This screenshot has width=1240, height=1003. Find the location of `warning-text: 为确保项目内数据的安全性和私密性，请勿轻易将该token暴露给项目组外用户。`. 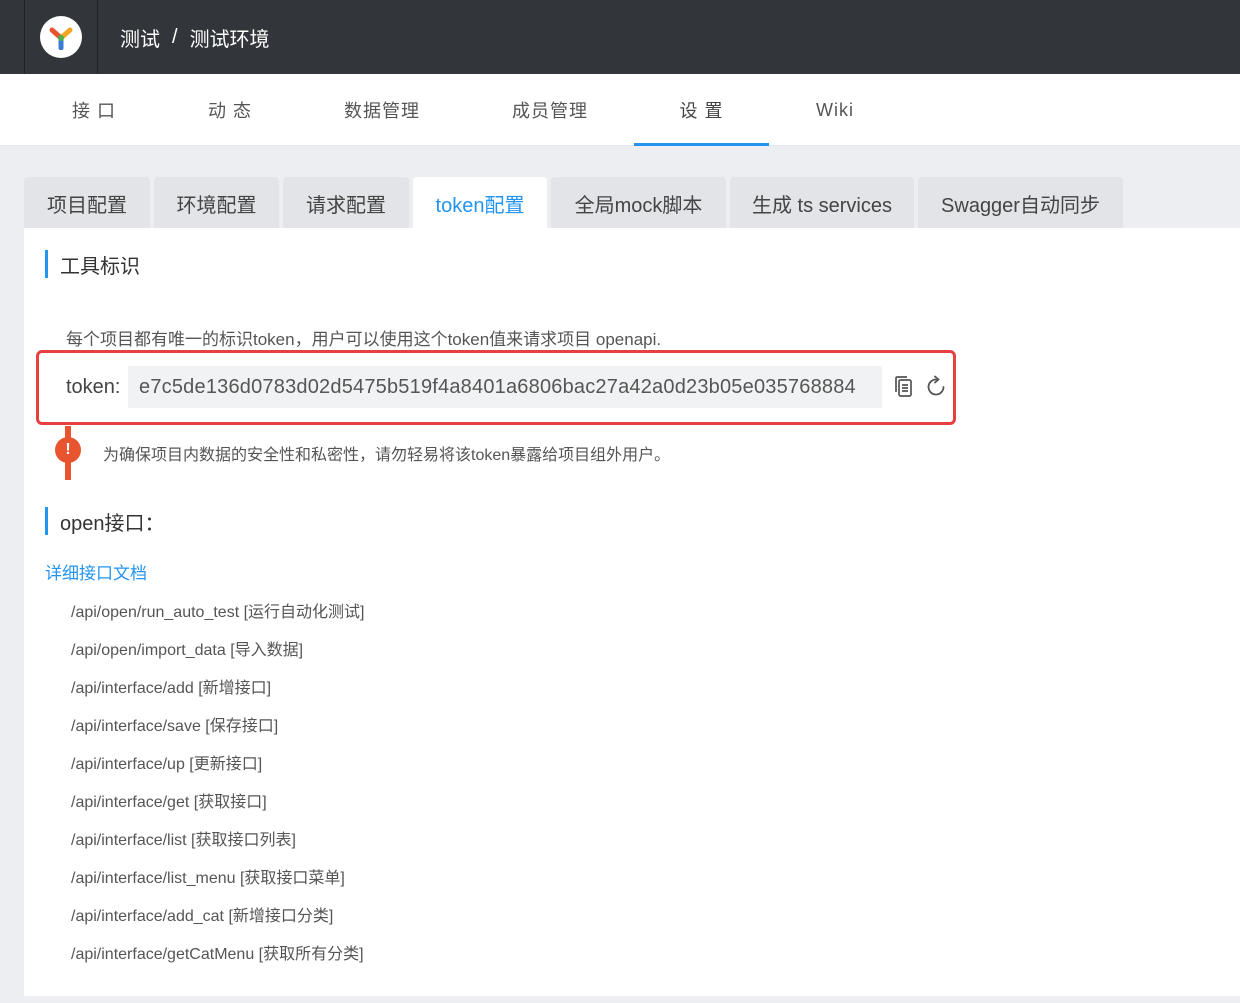

warning-text: 为确保项目内数据的安全性和私密性，请勿轻易将该token暴露给项目组外用户。 is located at coordinates (387, 455).